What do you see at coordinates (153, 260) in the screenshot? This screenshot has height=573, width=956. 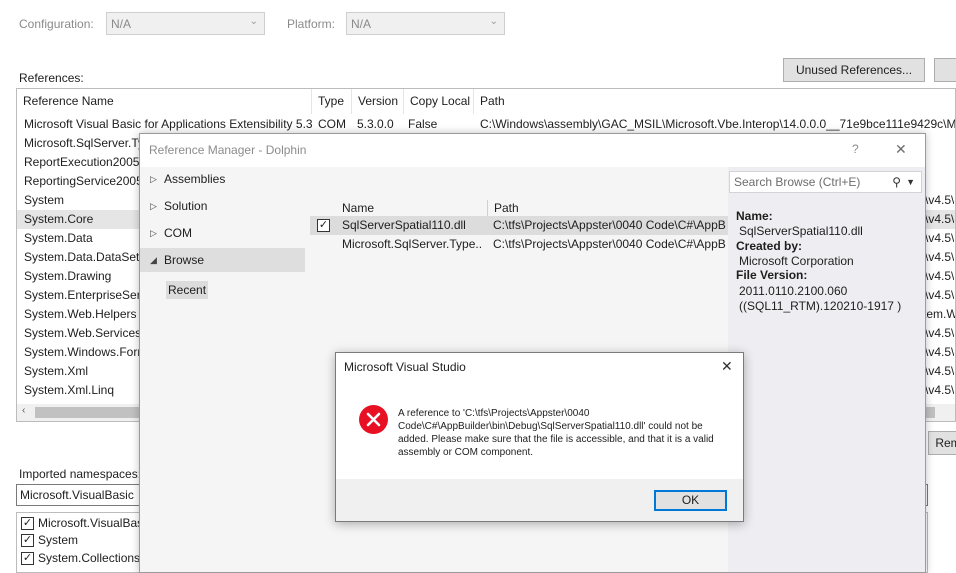 I see `chevron-down-icon: ◢` at bounding box center [153, 260].